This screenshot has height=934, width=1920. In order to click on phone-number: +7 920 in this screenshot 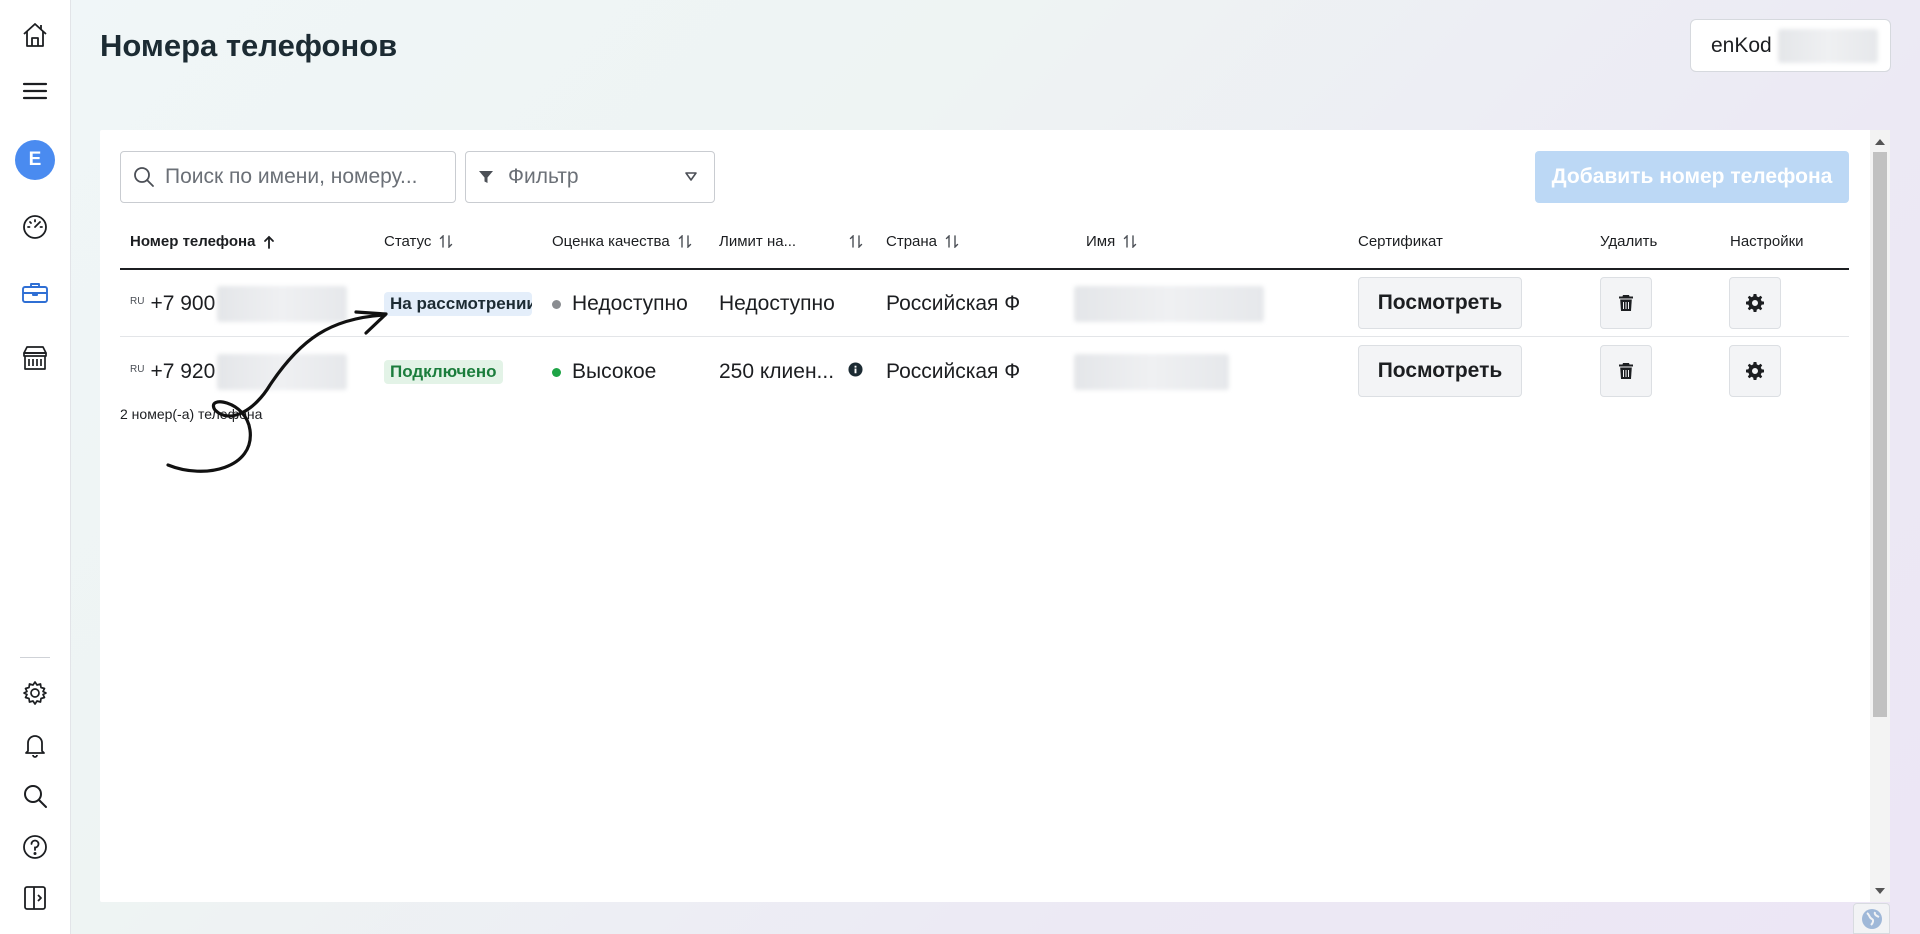, I will do `click(183, 371)`.